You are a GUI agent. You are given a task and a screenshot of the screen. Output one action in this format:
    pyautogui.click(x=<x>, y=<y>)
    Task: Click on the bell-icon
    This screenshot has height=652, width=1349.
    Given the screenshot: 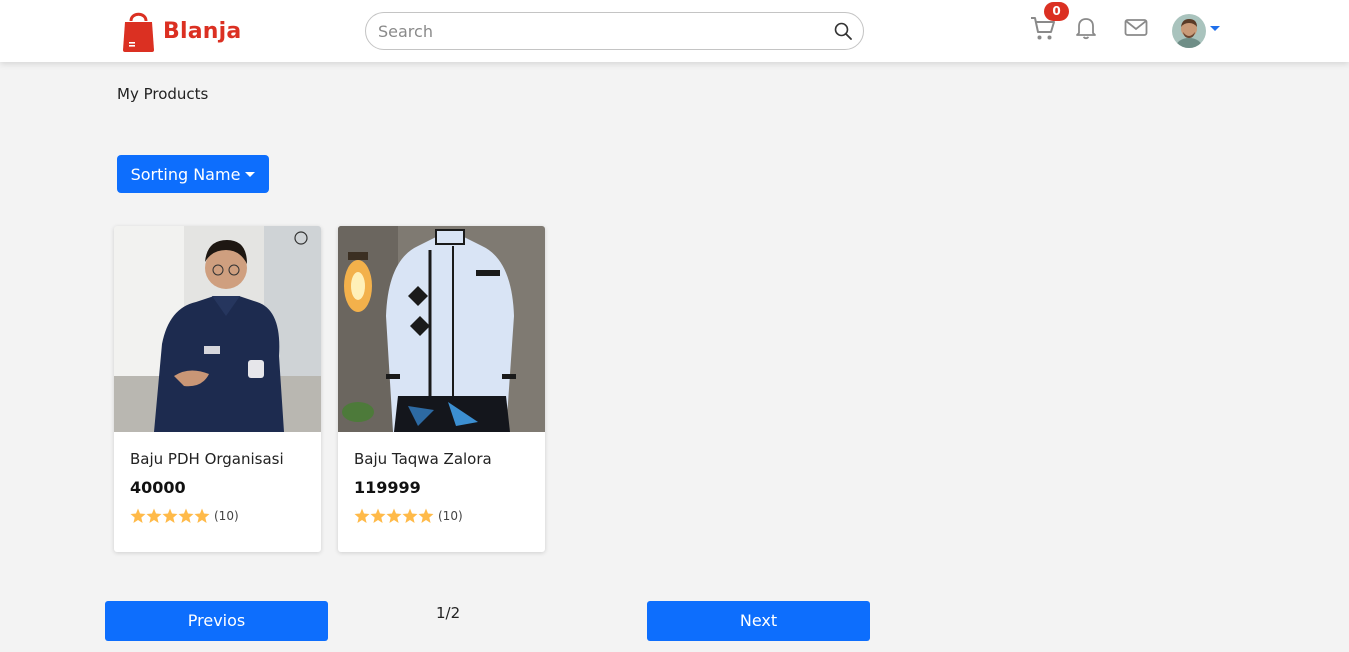 What is the action you would take?
    pyautogui.click(x=1086, y=28)
    